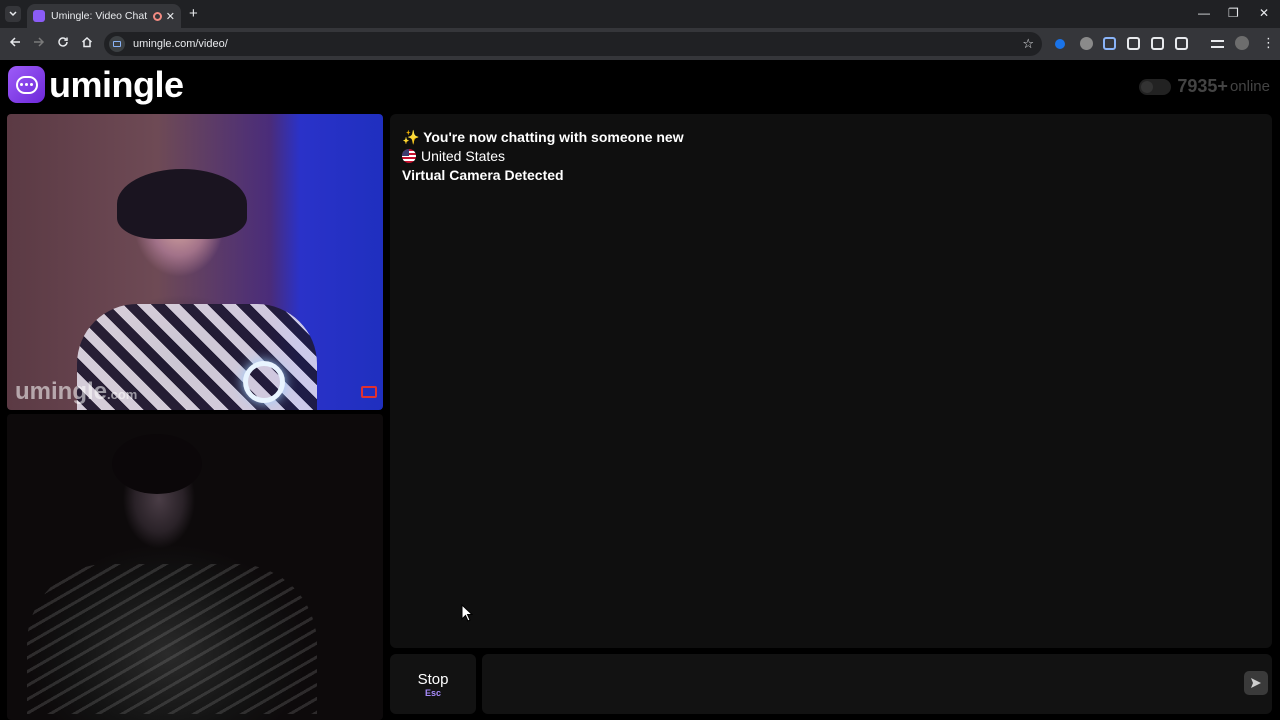 The width and height of the screenshot is (1280, 720). I want to click on media-control-icon, so click(1217, 44).